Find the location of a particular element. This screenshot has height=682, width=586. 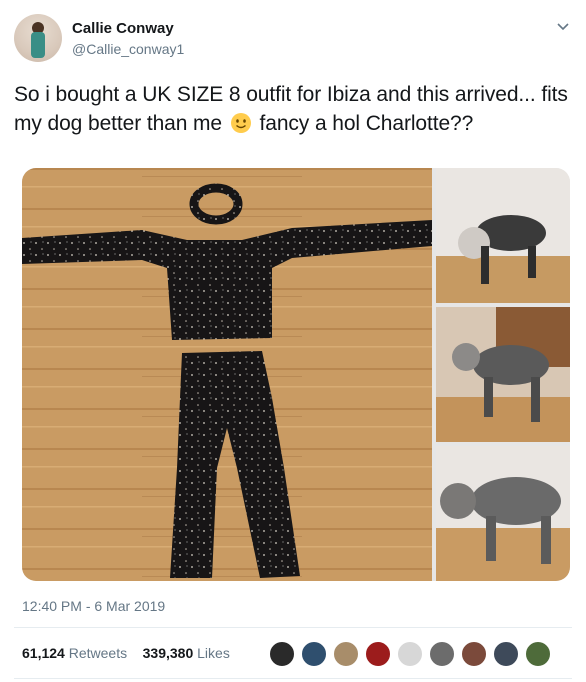

user-avatar is located at coordinates (38, 38).